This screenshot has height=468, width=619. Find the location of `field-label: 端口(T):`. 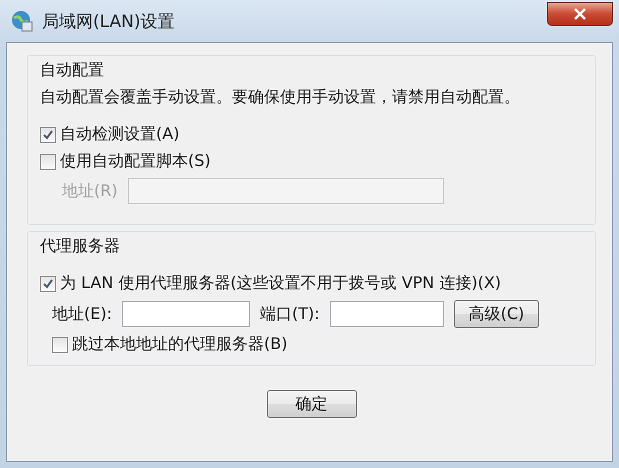

field-label: 端口(T): is located at coordinates (290, 314).